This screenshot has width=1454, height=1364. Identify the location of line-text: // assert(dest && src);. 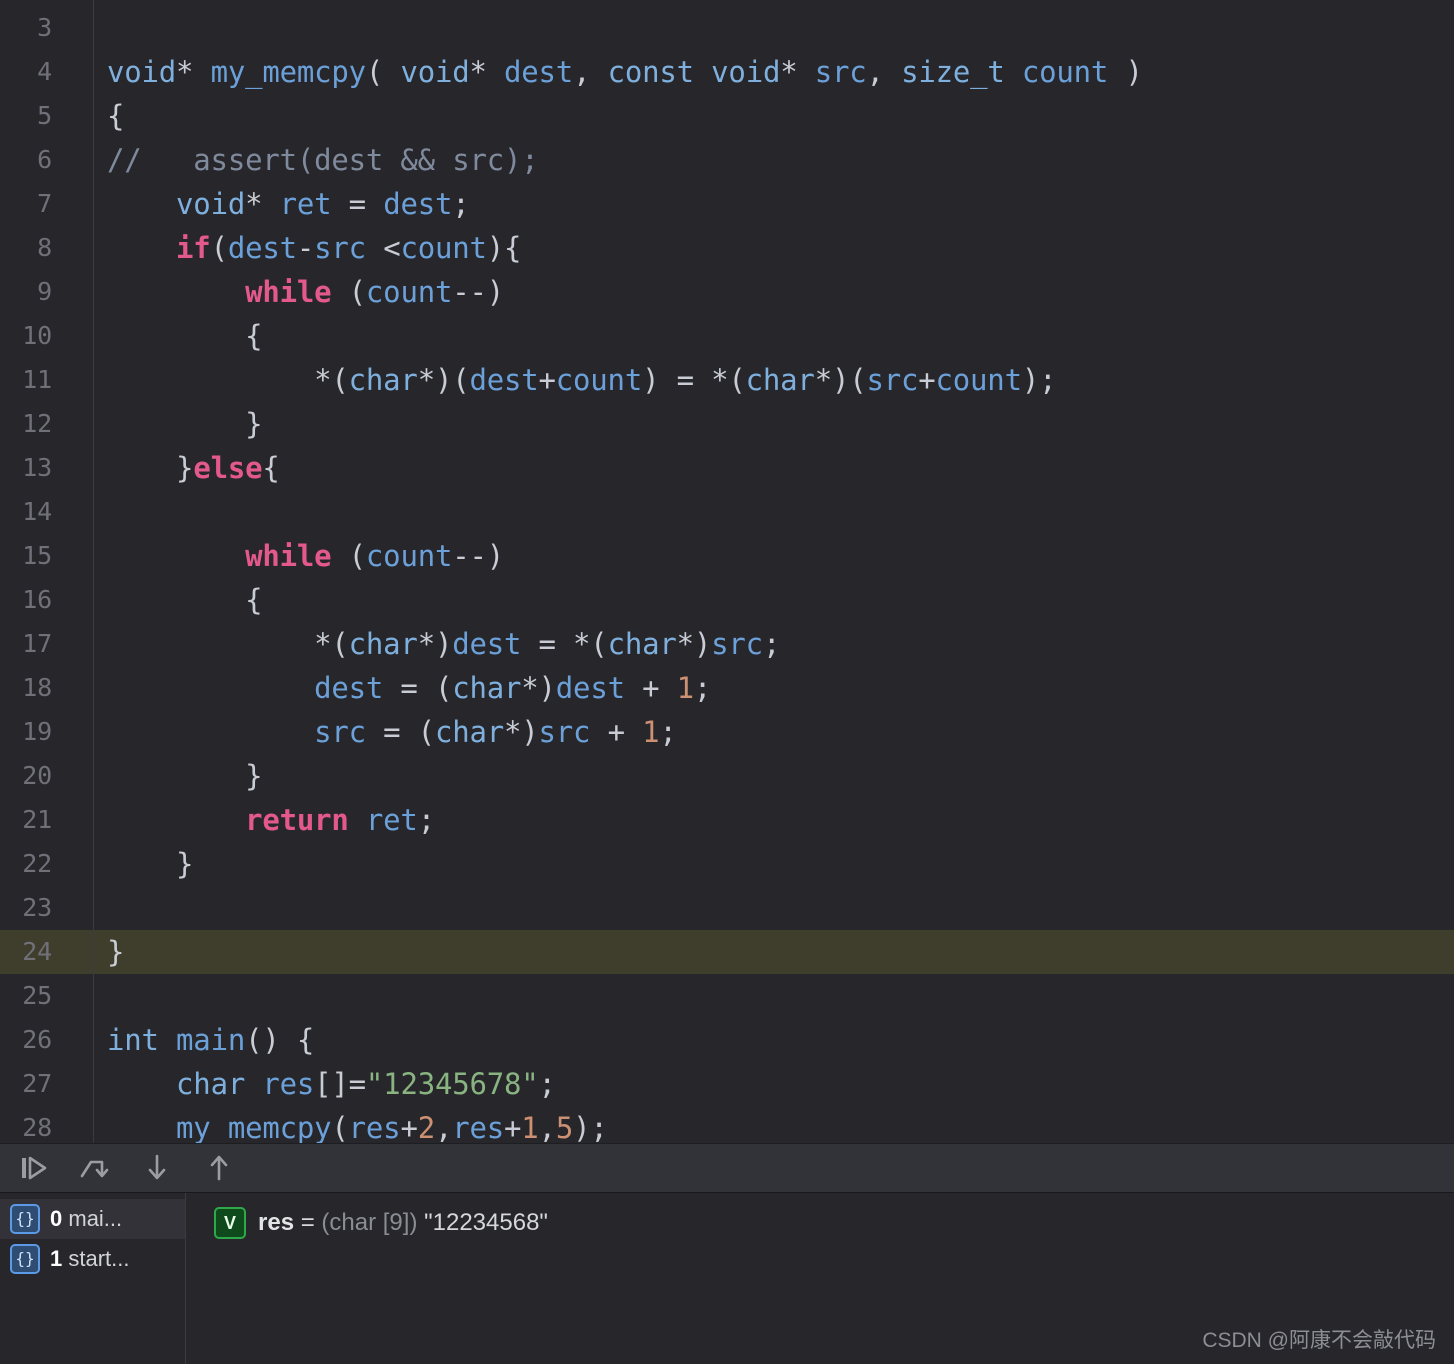
(323, 160).